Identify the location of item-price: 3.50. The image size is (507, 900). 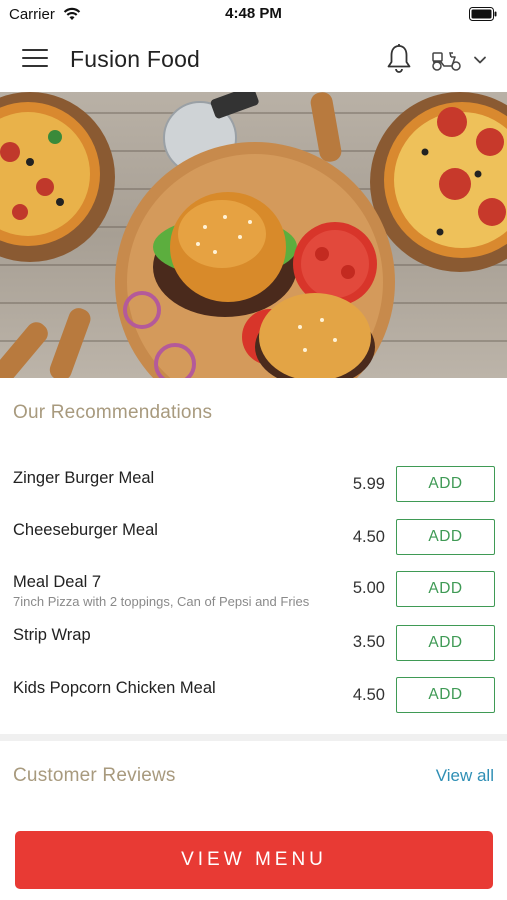
(368, 642).